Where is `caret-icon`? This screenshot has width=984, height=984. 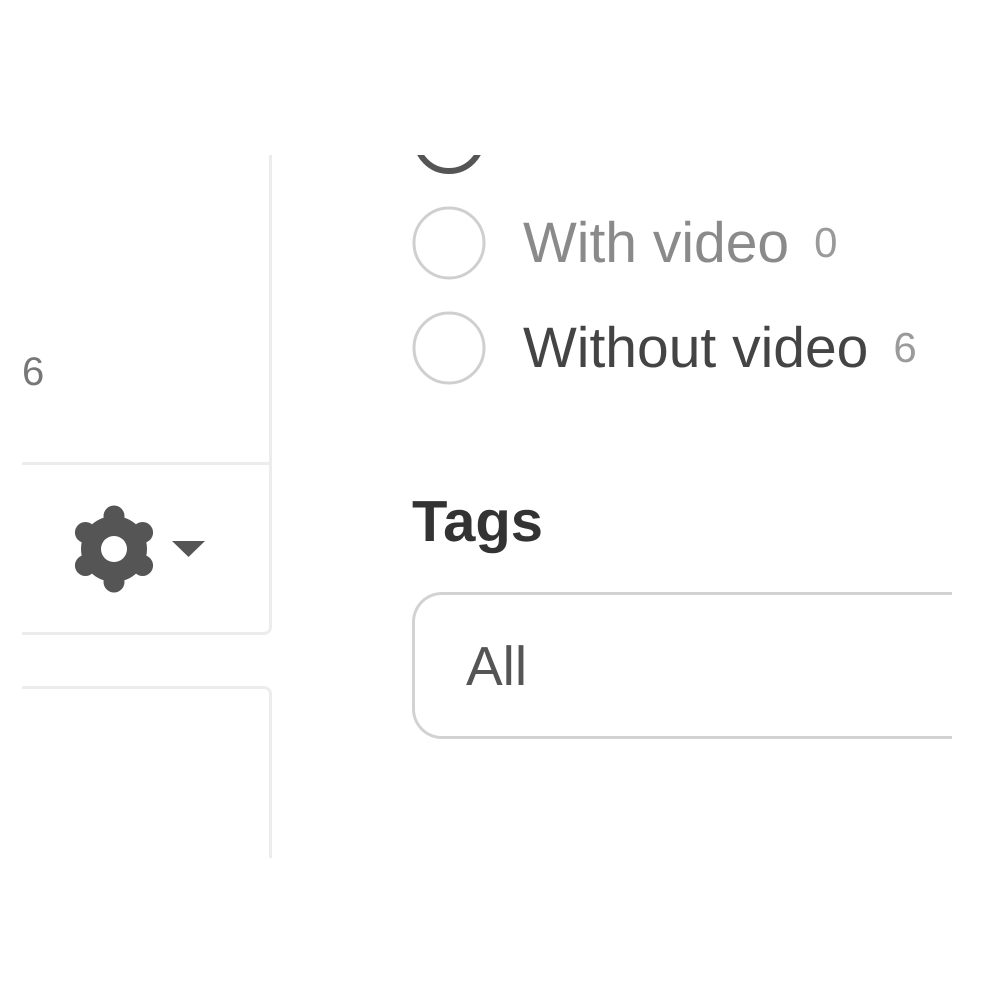
caret-icon is located at coordinates (188, 548).